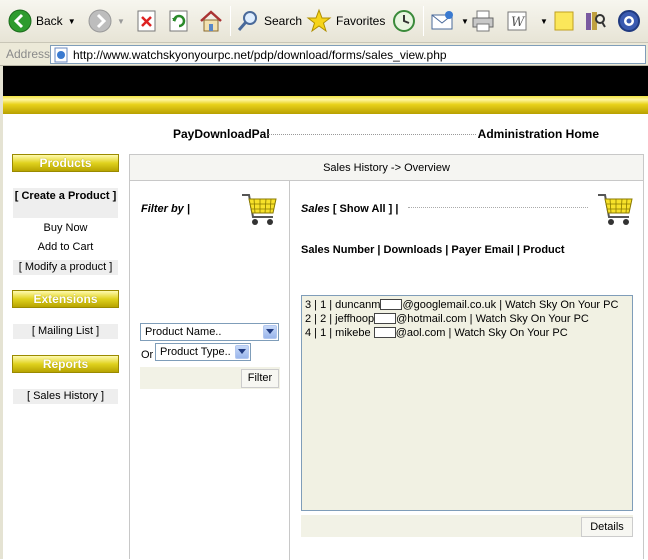 Image resolution: width=648 pixels, height=560 pixels. I want to click on stop-icon, so click(146, 21).